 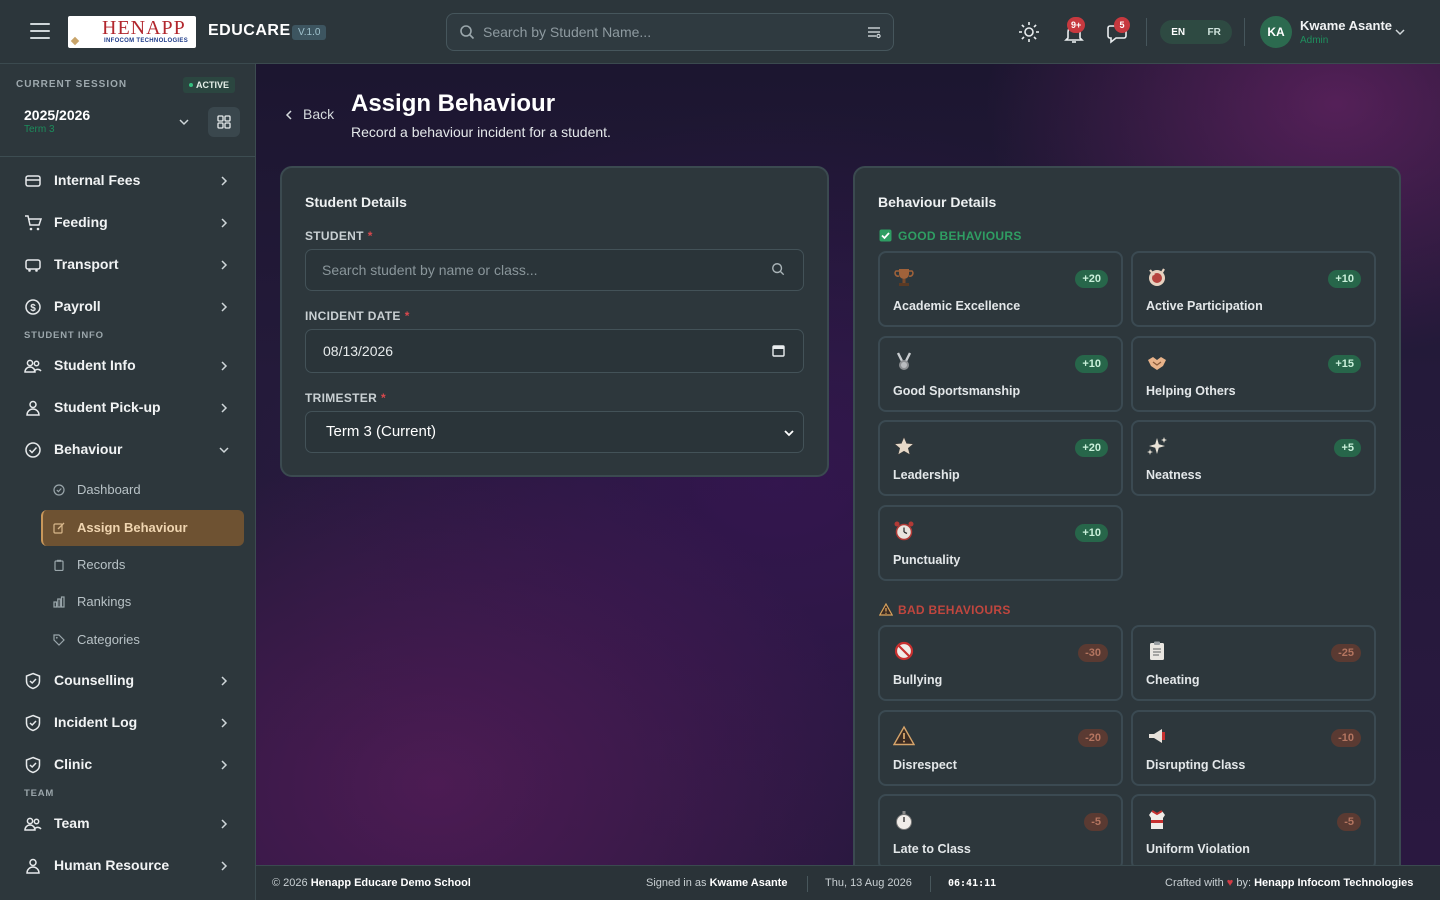 I want to click on sidebar-item-label: Internal Fees, so click(x=97, y=180).